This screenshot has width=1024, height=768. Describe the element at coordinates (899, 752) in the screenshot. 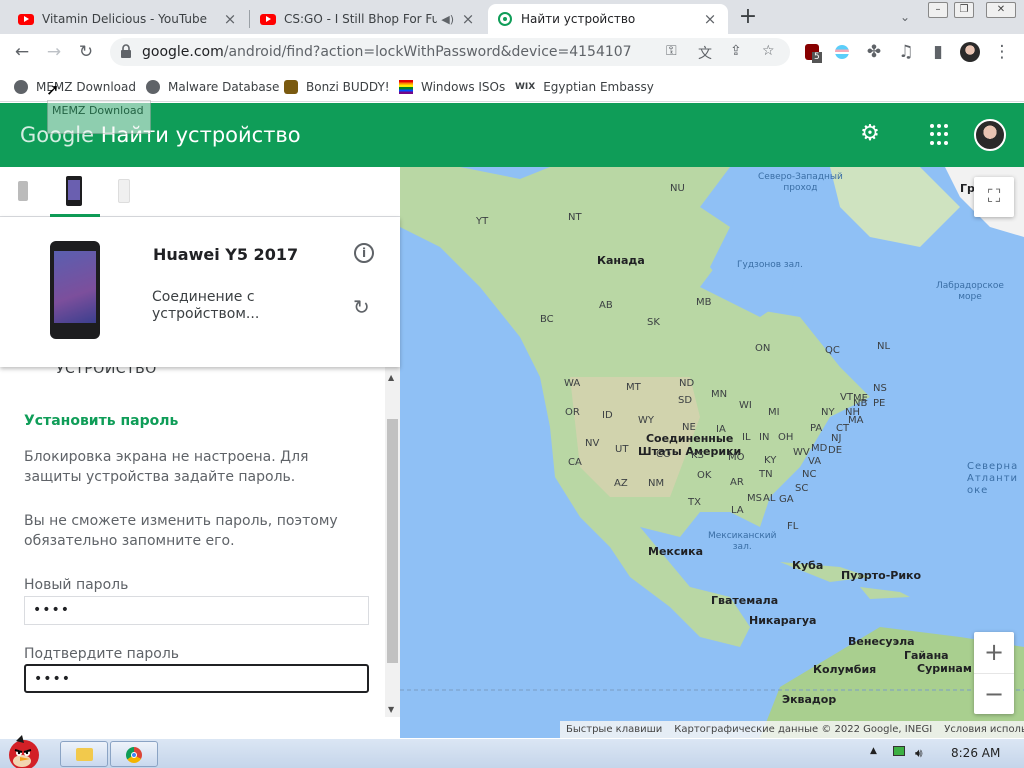

I see `tray-battery-icon` at that location.